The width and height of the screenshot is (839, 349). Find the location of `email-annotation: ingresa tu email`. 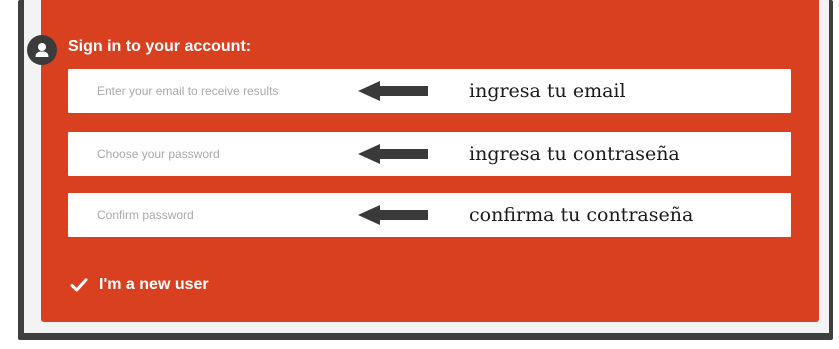

email-annotation: ingresa tu email is located at coordinates (547, 91).